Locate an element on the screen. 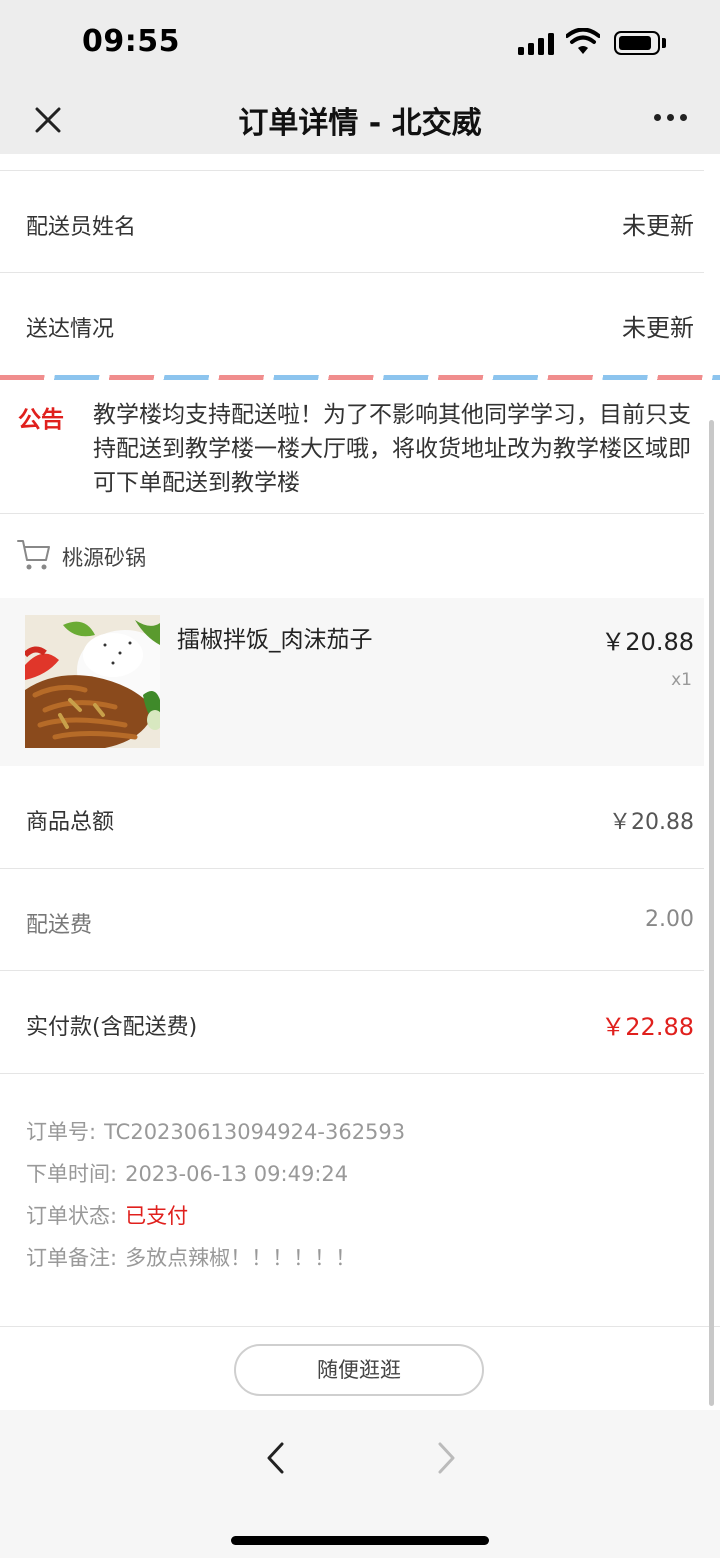  delivery-status-label: 送达情况 is located at coordinates (70, 329).